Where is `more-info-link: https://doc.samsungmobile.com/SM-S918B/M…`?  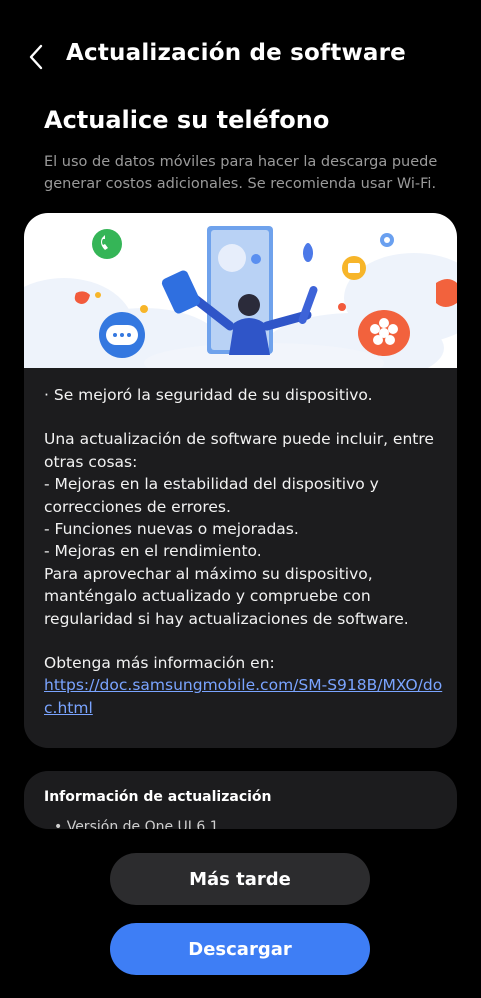 more-info-link: https://doc.samsungmobile.com/SM-S918B/M… is located at coordinates (243, 696).